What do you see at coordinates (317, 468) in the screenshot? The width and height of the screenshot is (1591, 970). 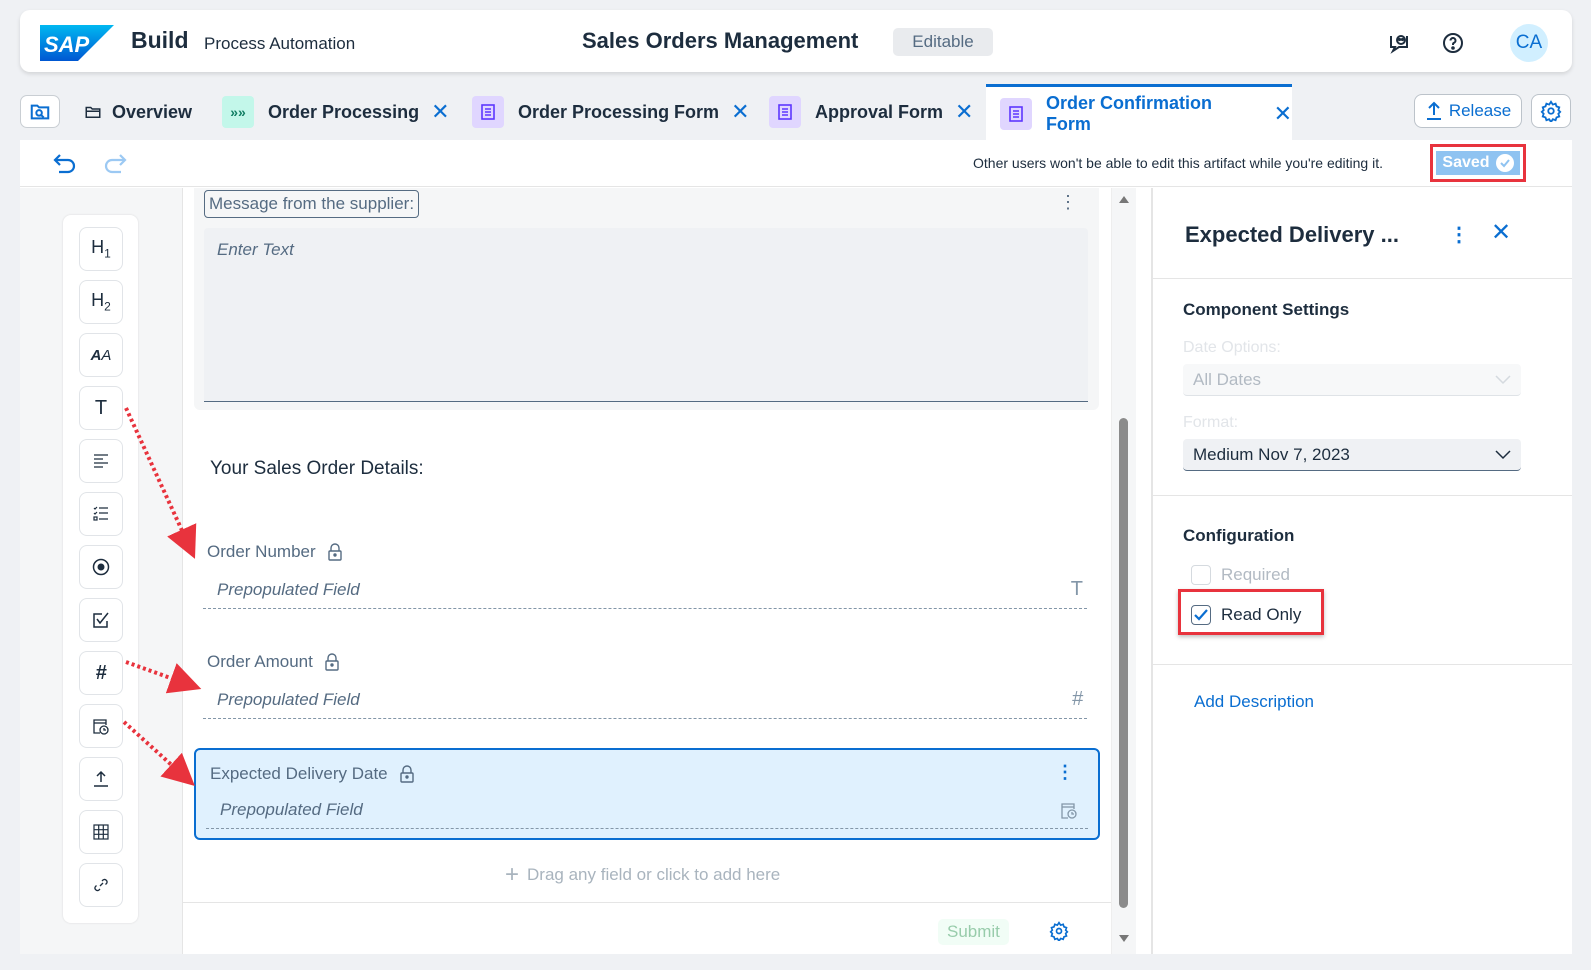 I see `section-title: Your Sales Order Details:` at bounding box center [317, 468].